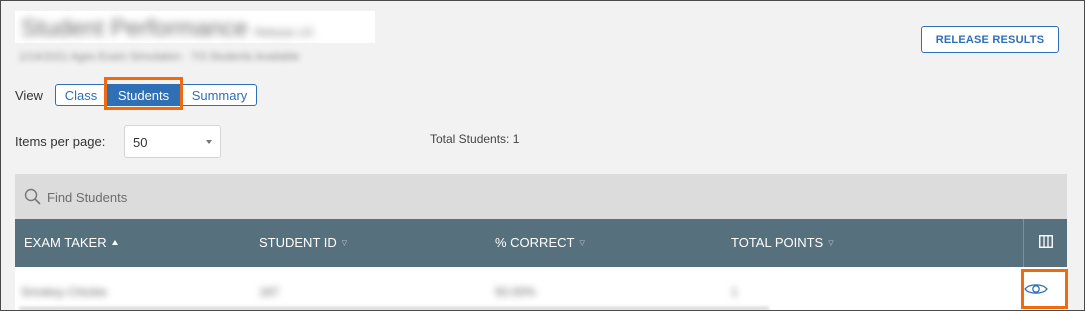  What do you see at coordinates (515, 292) in the screenshot?
I see `cell-percent-correct: 50.00%` at bounding box center [515, 292].